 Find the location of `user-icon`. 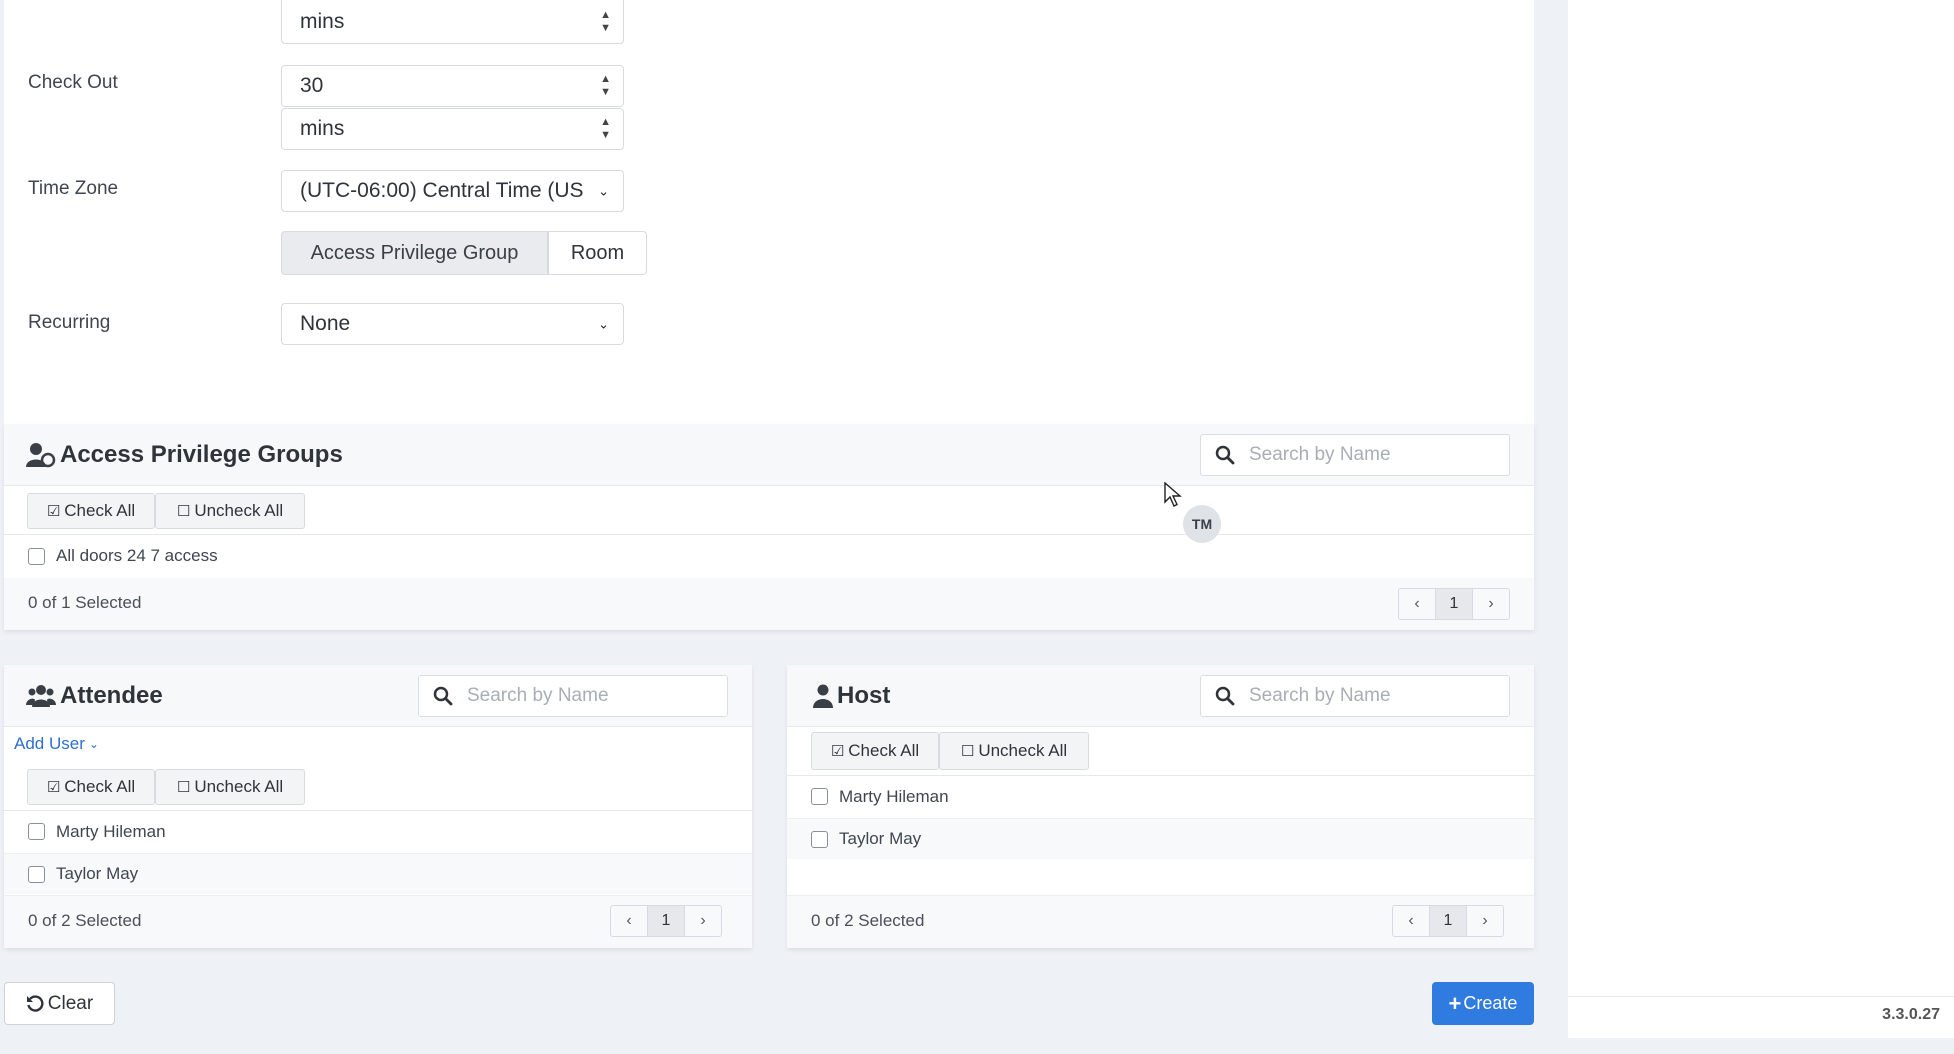

user-icon is located at coordinates (823, 696).